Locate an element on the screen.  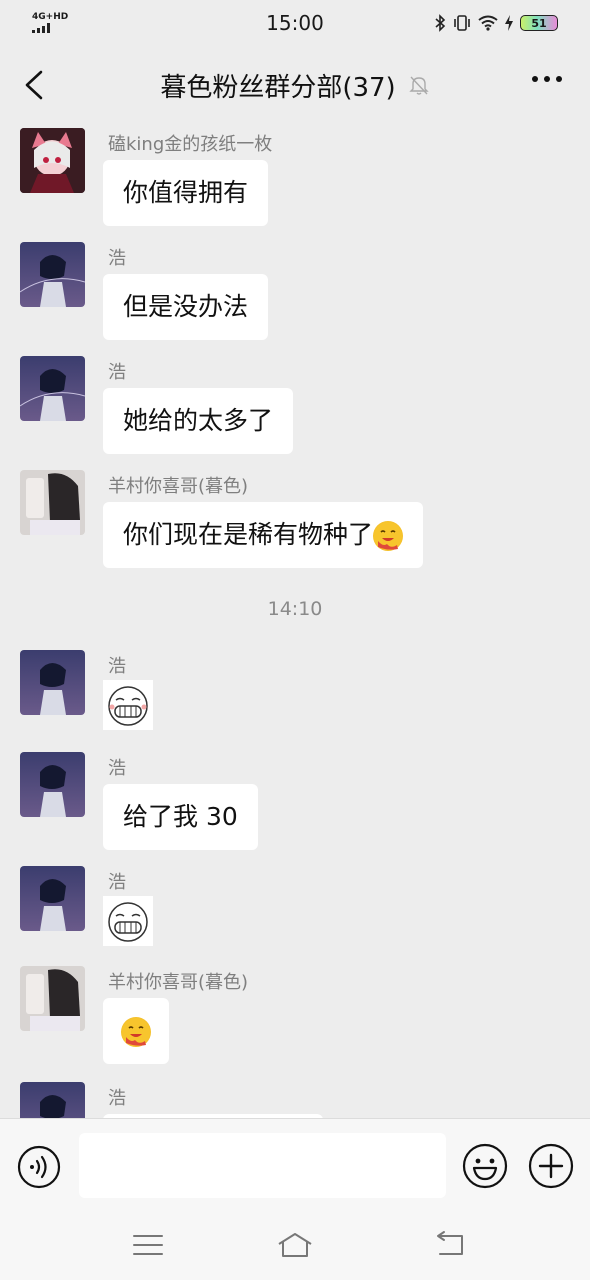
more-options-button is located at coordinates (547, 79).